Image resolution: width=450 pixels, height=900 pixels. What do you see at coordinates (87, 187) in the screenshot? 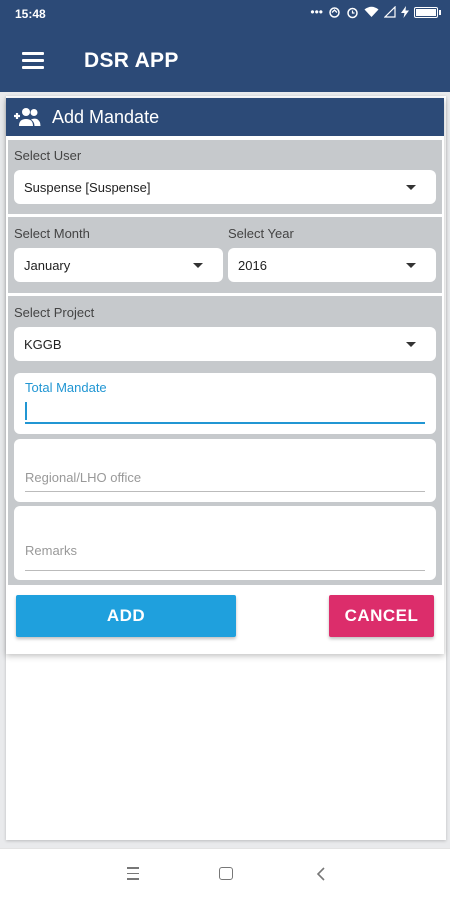
I see `select-user-value: Suspense [Suspense]` at bounding box center [87, 187].